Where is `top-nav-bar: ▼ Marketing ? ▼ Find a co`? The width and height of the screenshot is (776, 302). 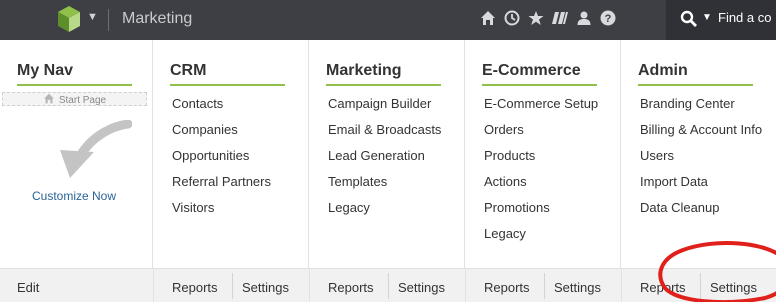 top-nav-bar: ▼ Marketing ? ▼ Find a co is located at coordinates (388, 20).